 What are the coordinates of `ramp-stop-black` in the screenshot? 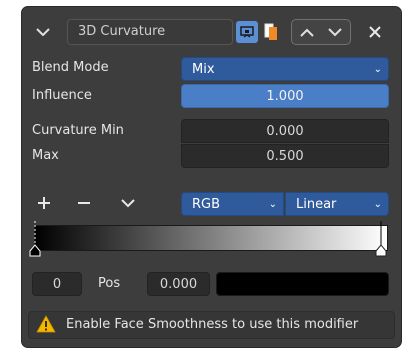 It's located at (35, 239).